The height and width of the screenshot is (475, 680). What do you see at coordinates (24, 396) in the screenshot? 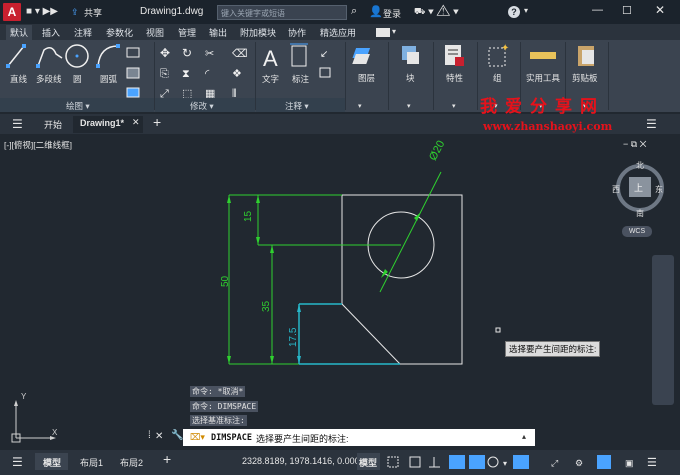
I see `ucs-y-label: Y` at bounding box center [24, 396].